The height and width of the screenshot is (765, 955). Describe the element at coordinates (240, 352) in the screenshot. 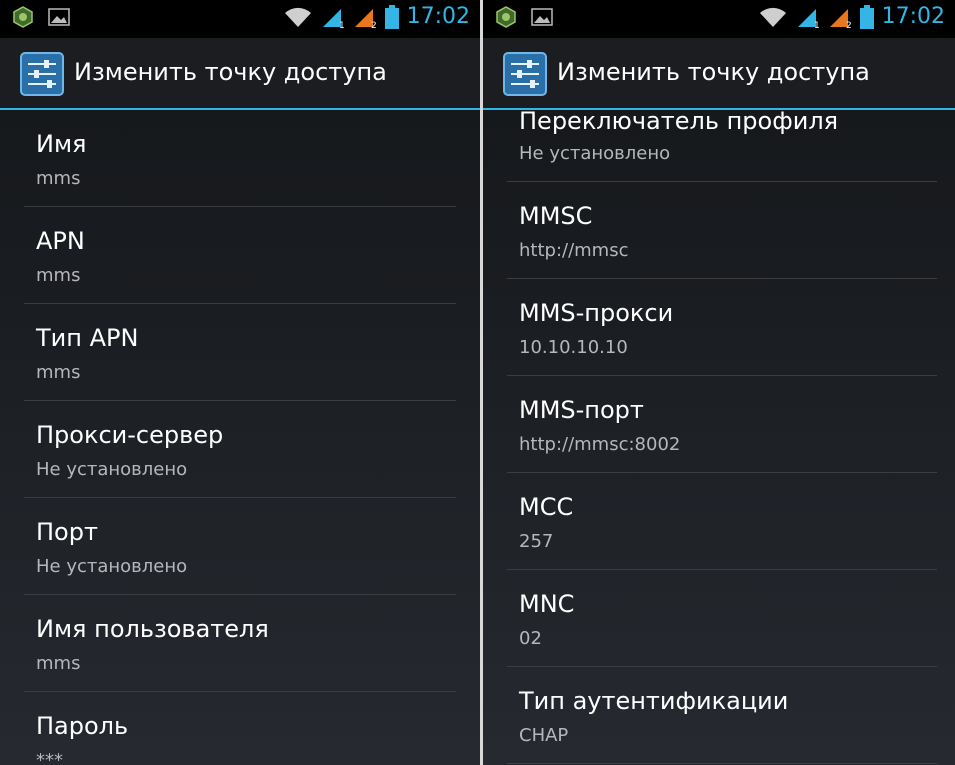

I see `pref-item-apn-type: Тип APN mms` at that location.